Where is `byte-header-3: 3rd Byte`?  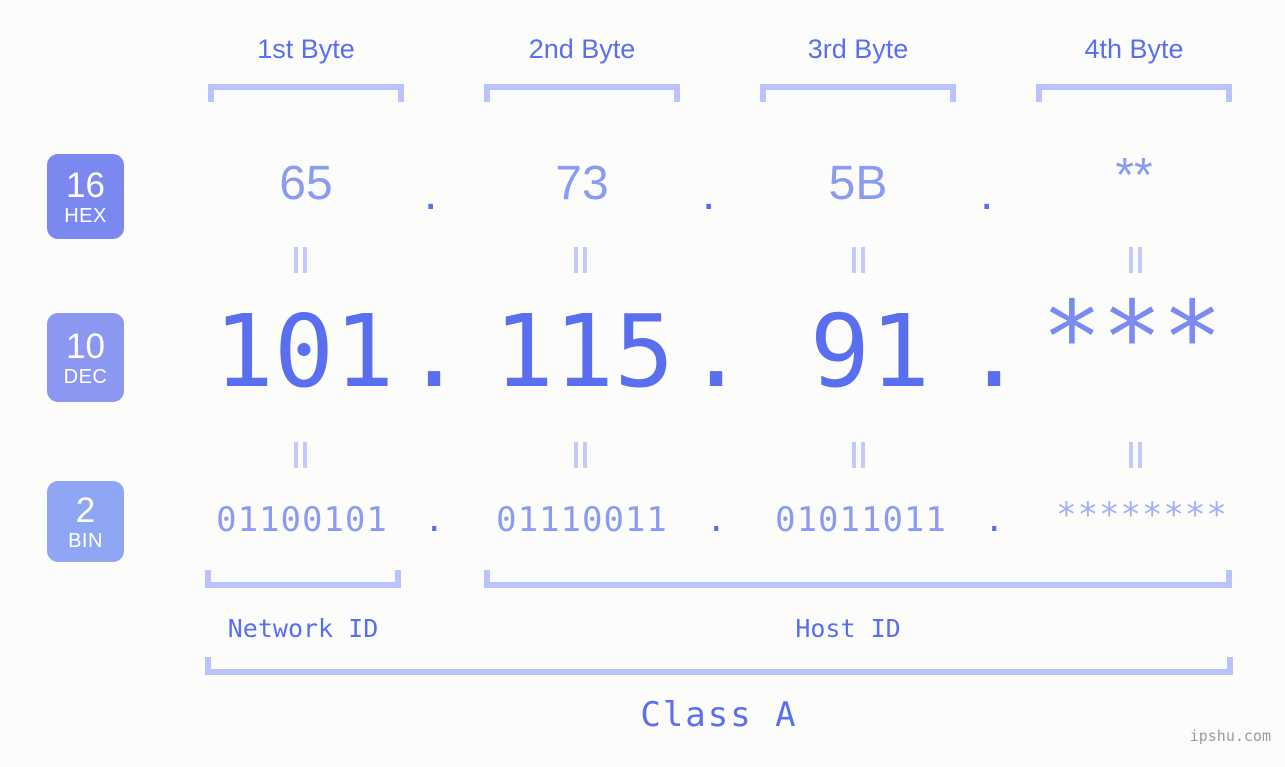 byte-header-3: 3rd Byte is located at coordinates (858, 49).